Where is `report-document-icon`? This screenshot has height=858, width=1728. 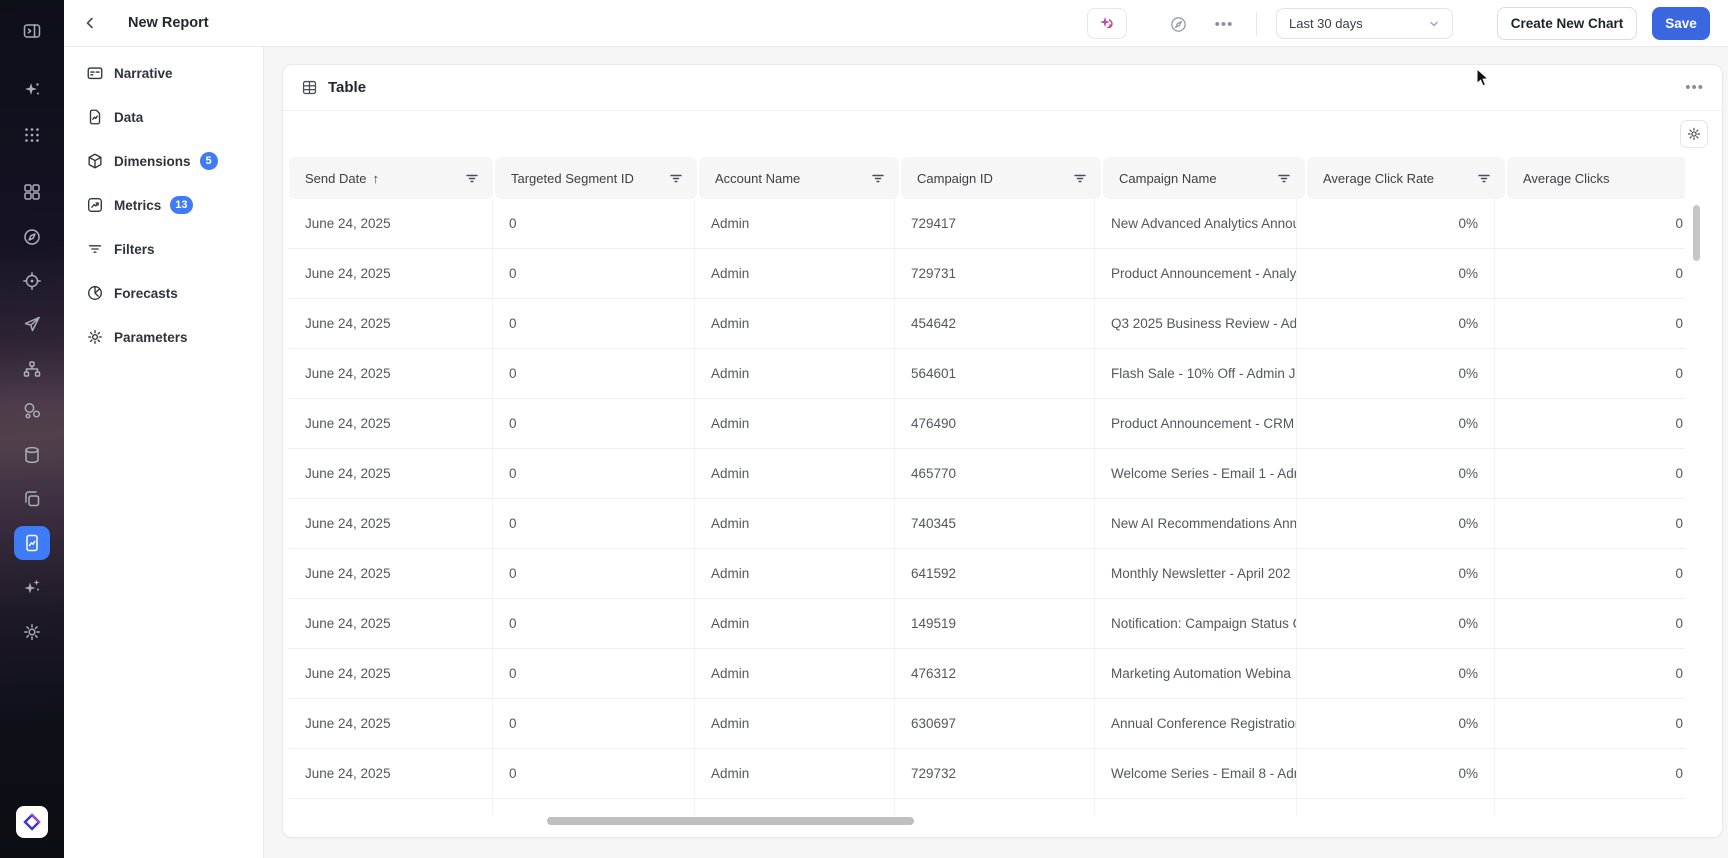
report-document-icon is located at coordinates (32, 543).